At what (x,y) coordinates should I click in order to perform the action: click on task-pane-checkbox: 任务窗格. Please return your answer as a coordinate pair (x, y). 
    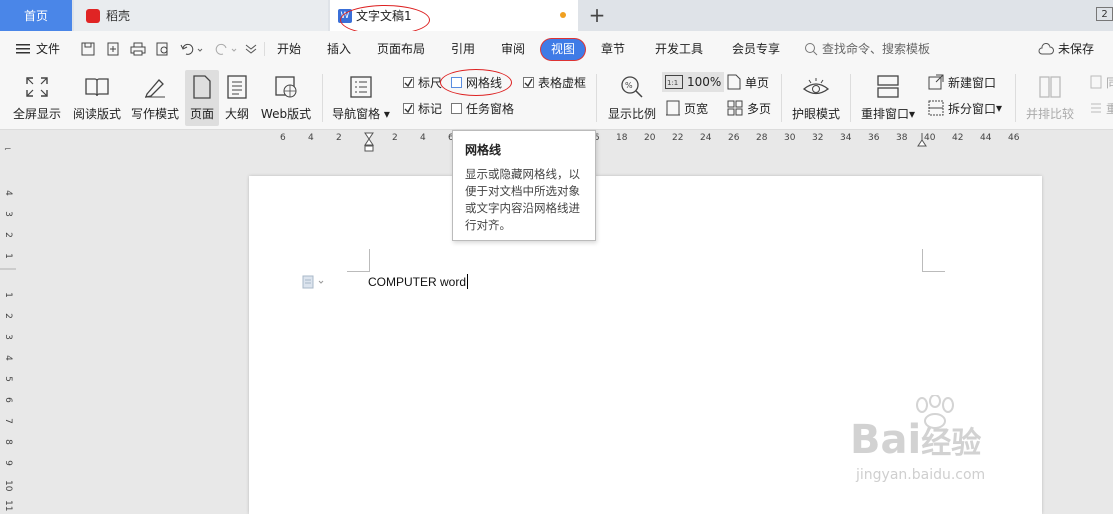
    Looking at the image, I should click on (482, 108).